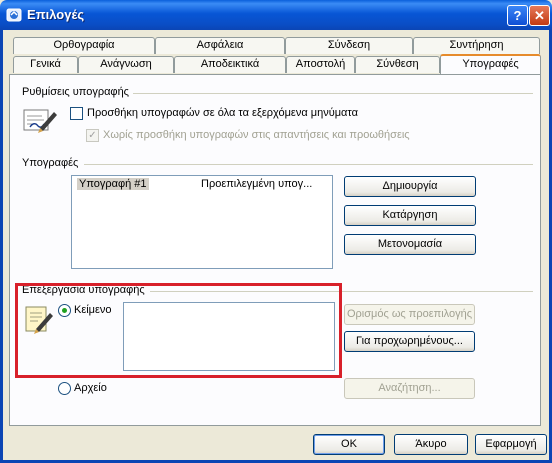 The width and height of the screenshot is (552, 463). What do you see at coordinates (490, 64) in the screenshot?
I see `tab-signatures: Υπογραφές` at bounding box center [490, 64].